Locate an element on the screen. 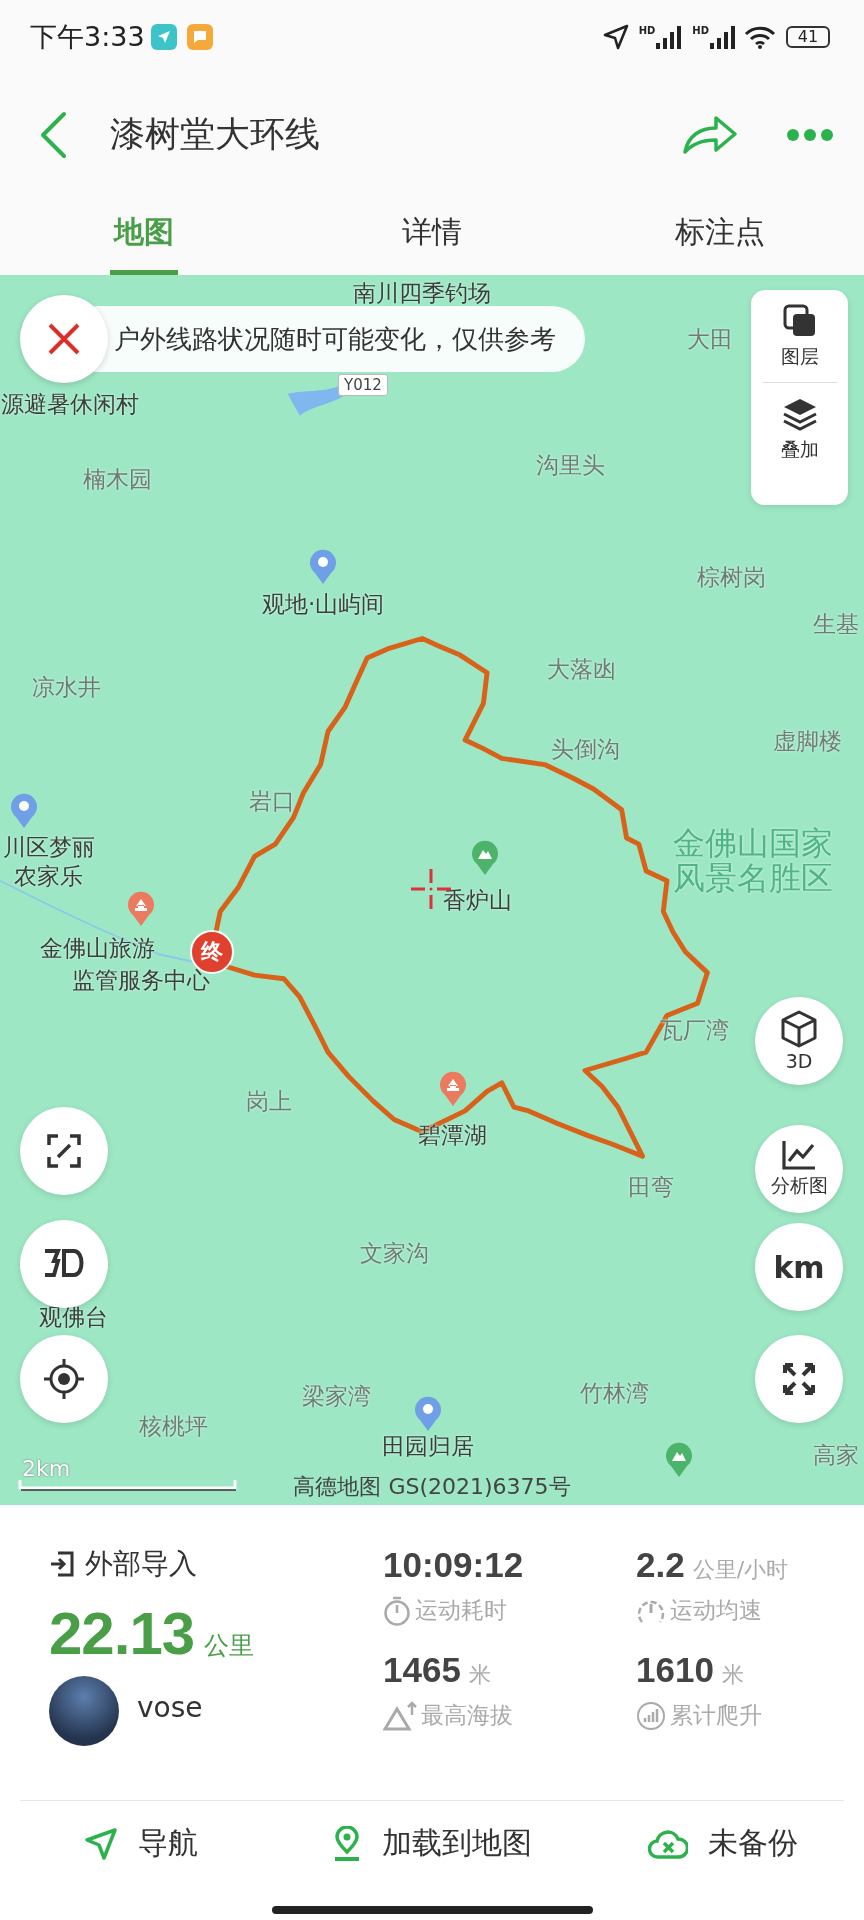 The height and width of the screenshot is (1920, 864). action-button: 导航 is located at coordinates (141, 1843).